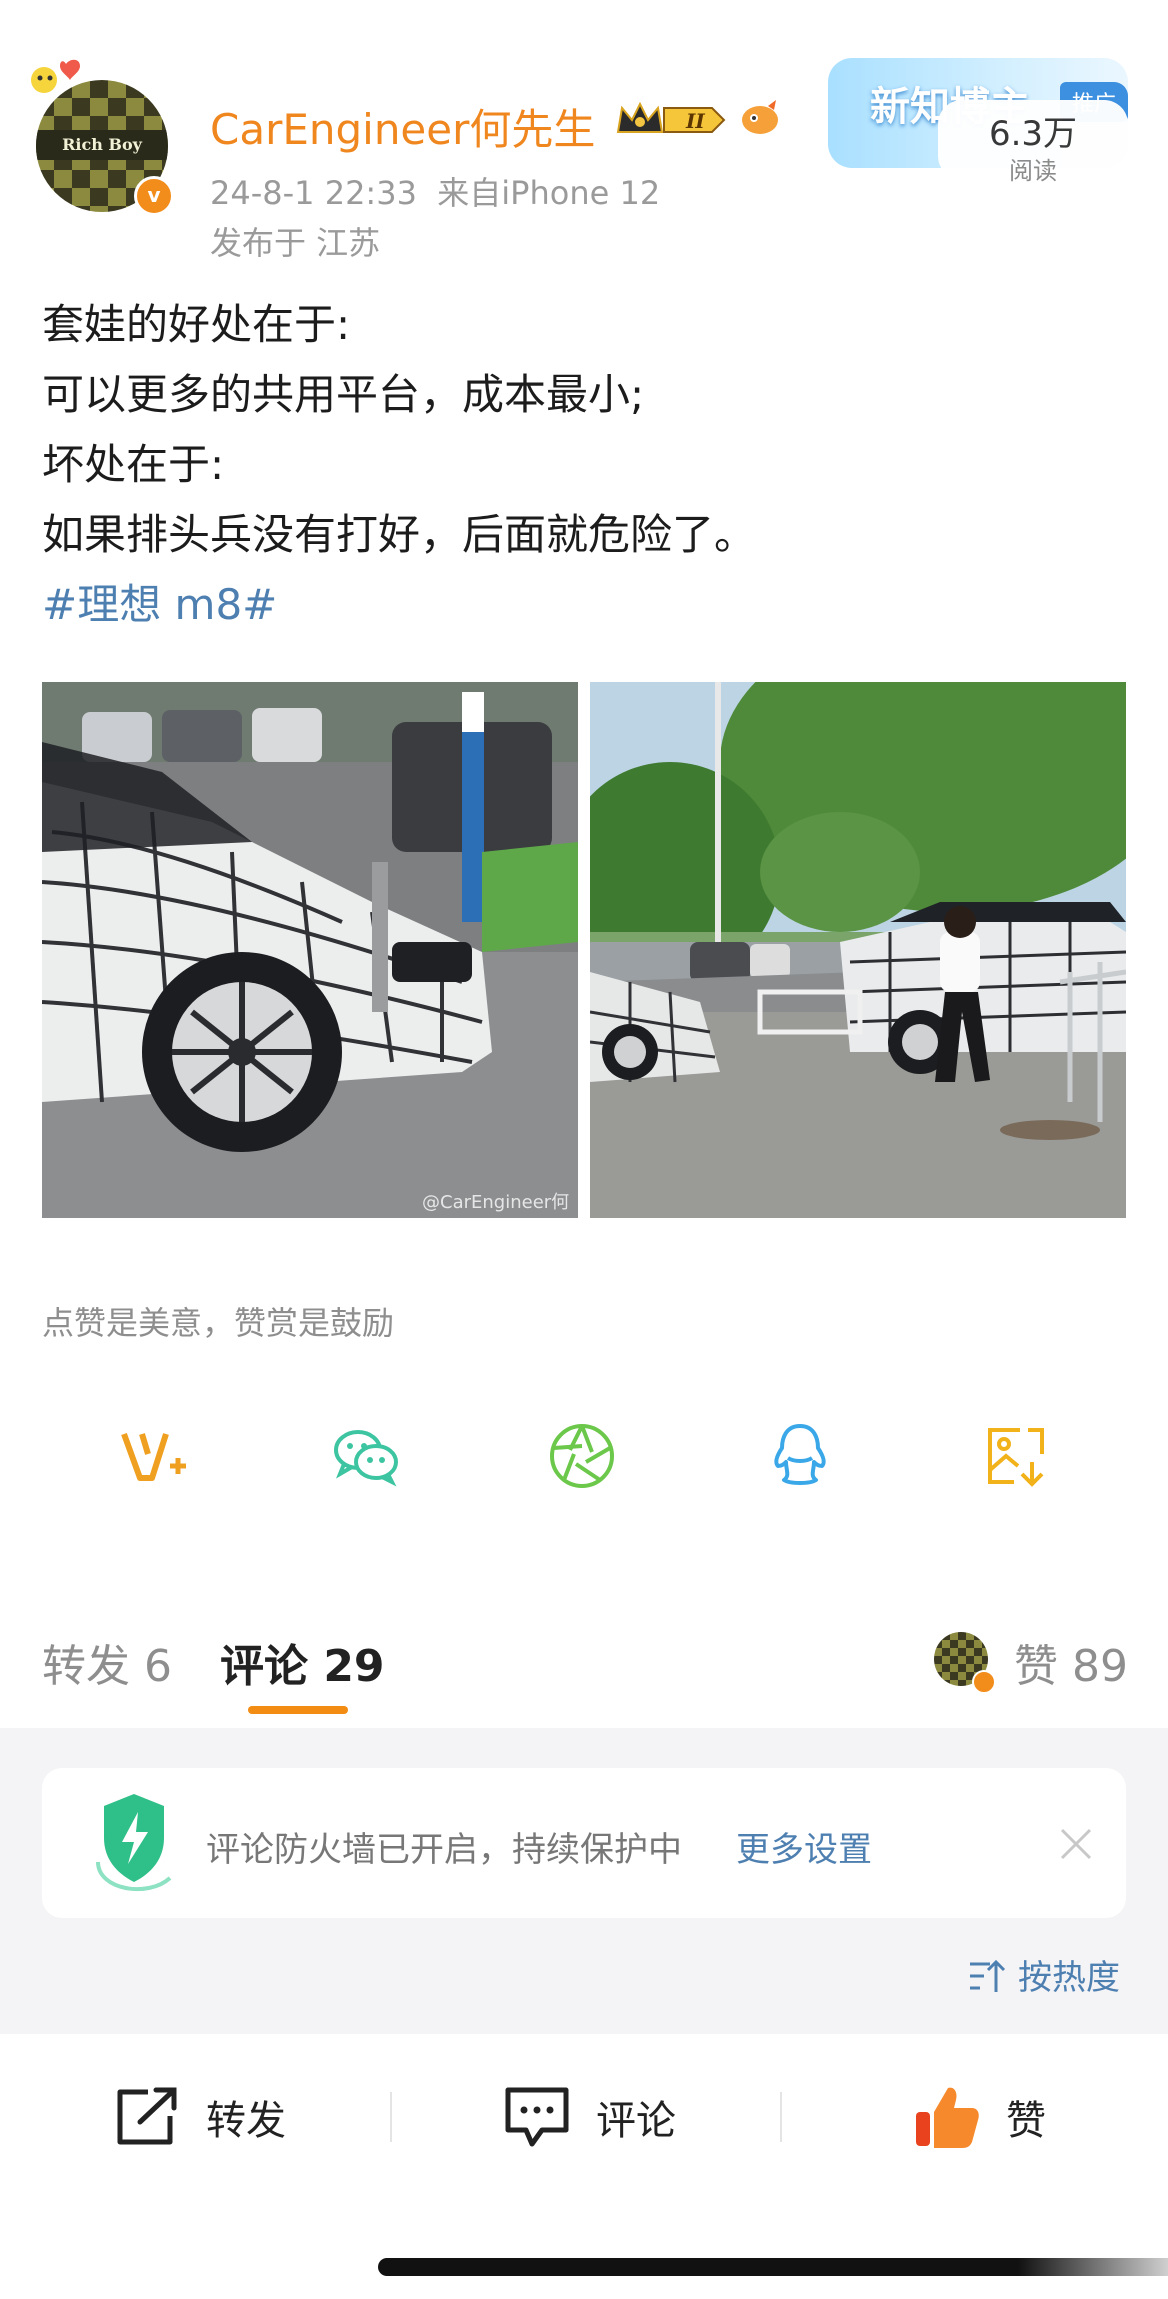 The height and width of the screenshot is (2299, 1168). I want to click on firewall-status-text: 评论防火墙已开启，持续保护中, so click(444, 1850).